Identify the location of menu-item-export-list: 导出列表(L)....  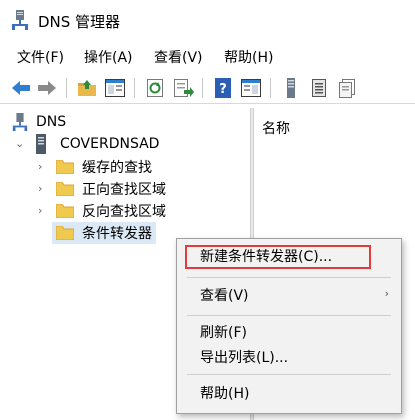
(289, 356).